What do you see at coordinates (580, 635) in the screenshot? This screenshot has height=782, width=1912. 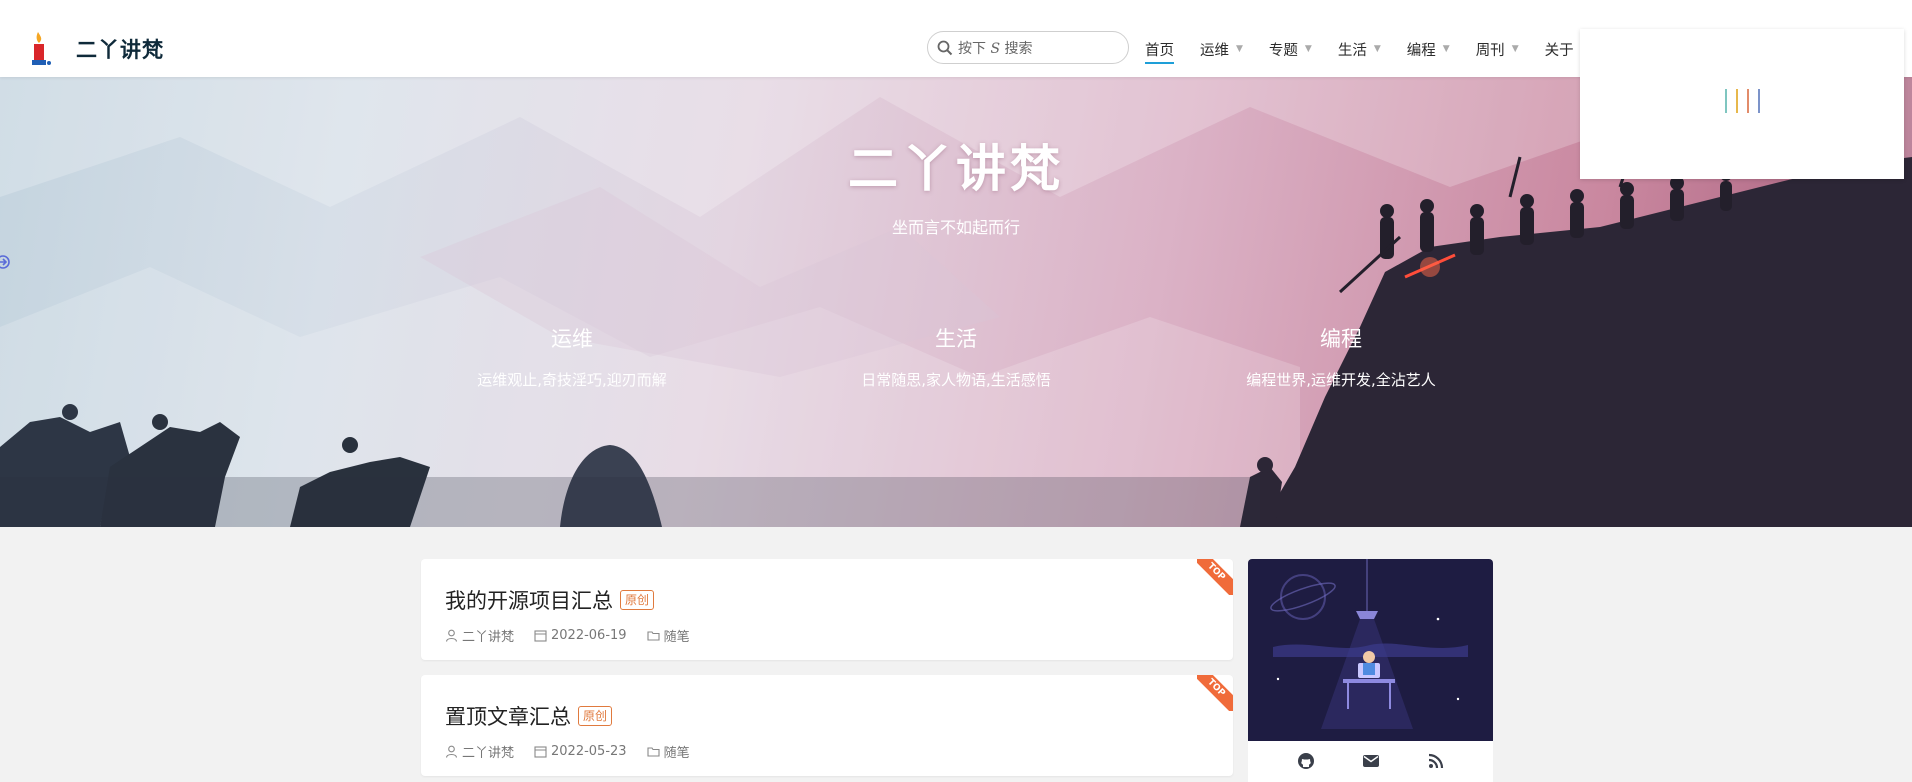 I see `post-date: 2022-06-19` at bounding box center [580, 635].